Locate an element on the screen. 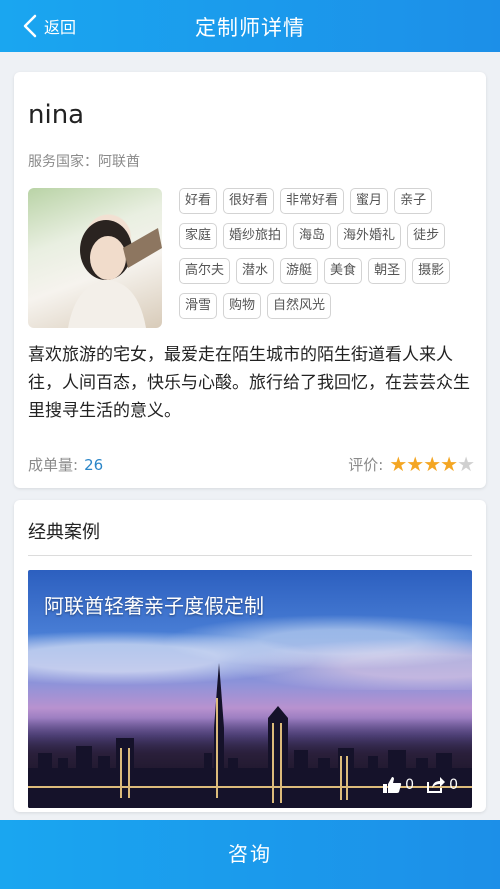 The image size is (500, 889). tag-chip: 潜水 is located at coordinates (255, 271).